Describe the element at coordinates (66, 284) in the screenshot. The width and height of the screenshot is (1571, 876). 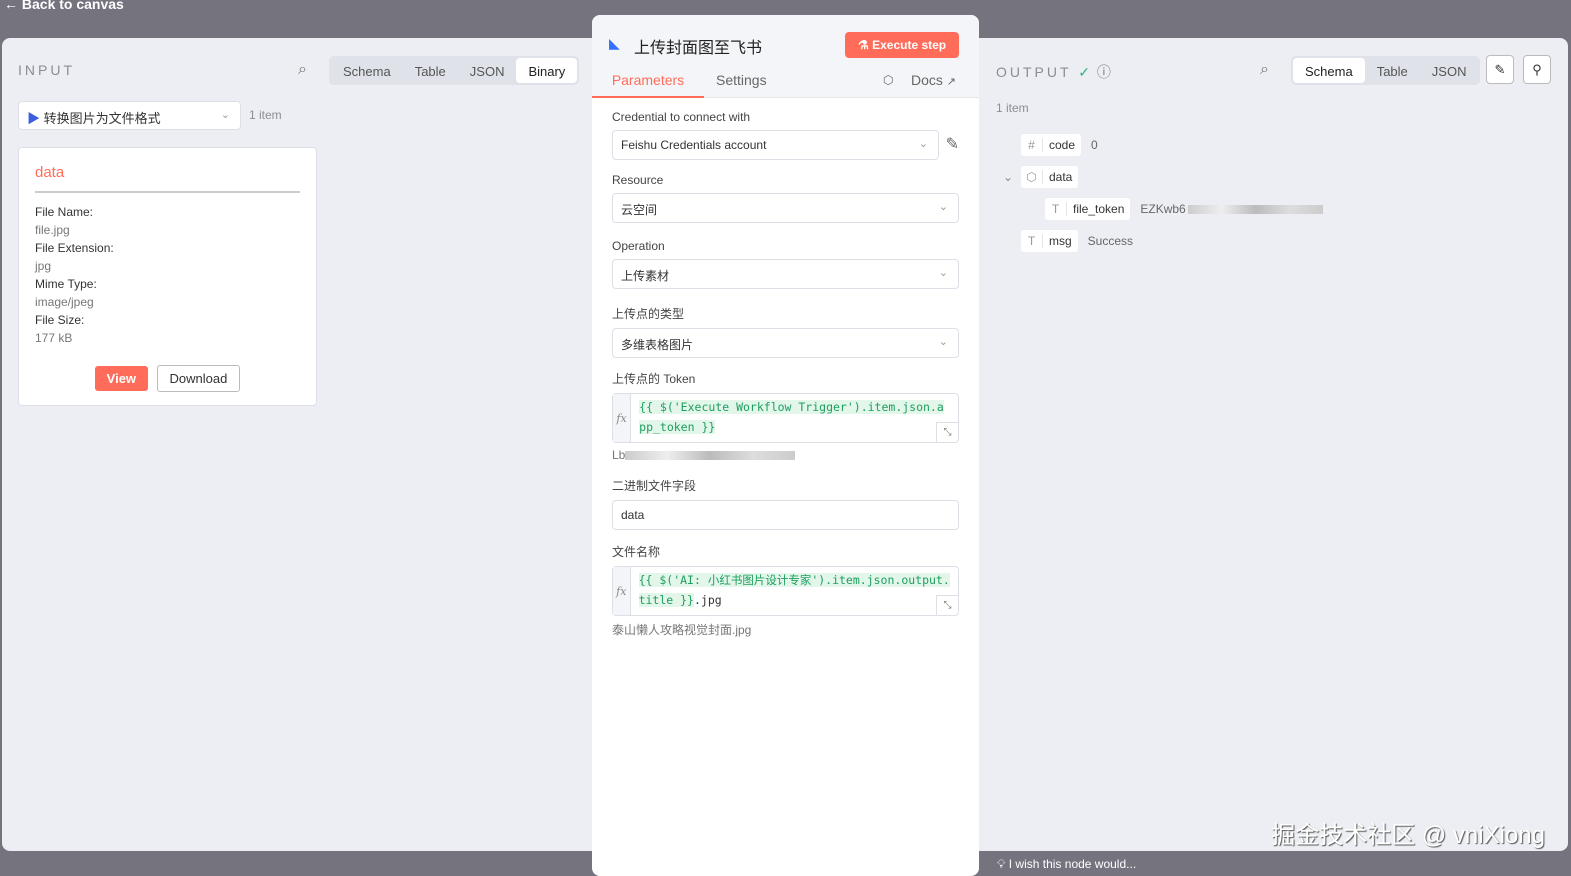
I see `field-label: Mime Type:` at that location.